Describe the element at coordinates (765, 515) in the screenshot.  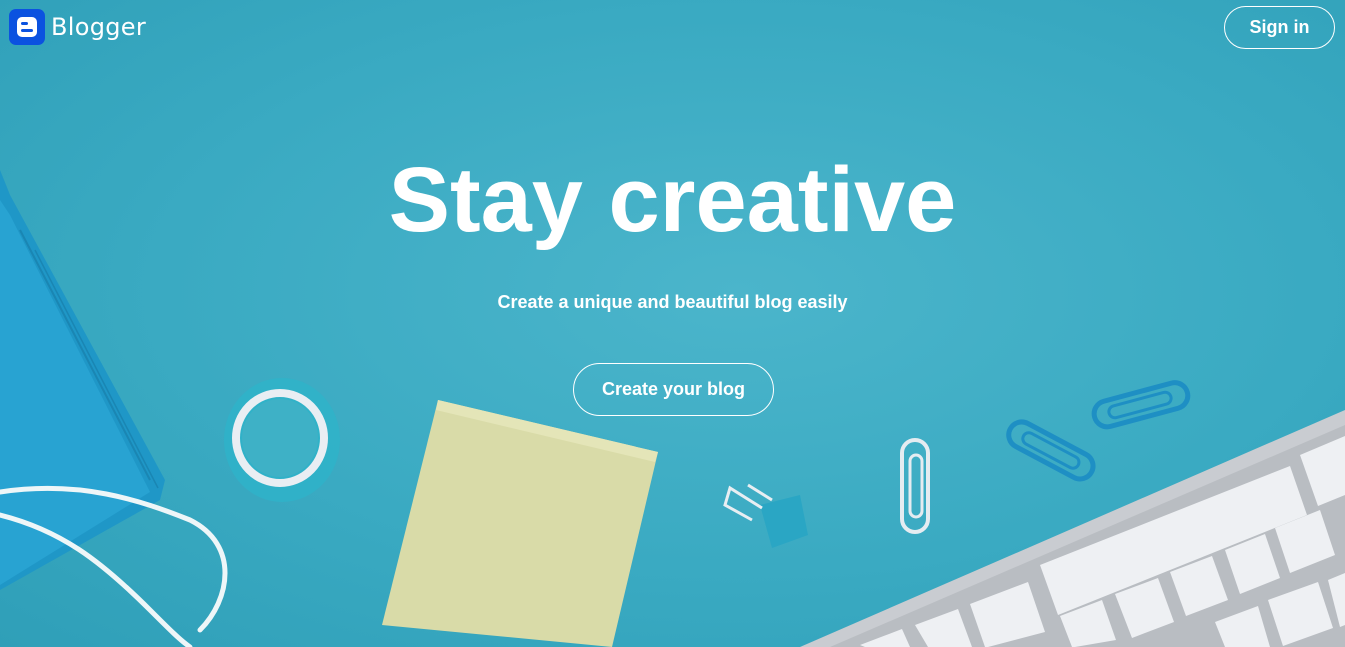
I see `binder-clip-illustration` at that location.